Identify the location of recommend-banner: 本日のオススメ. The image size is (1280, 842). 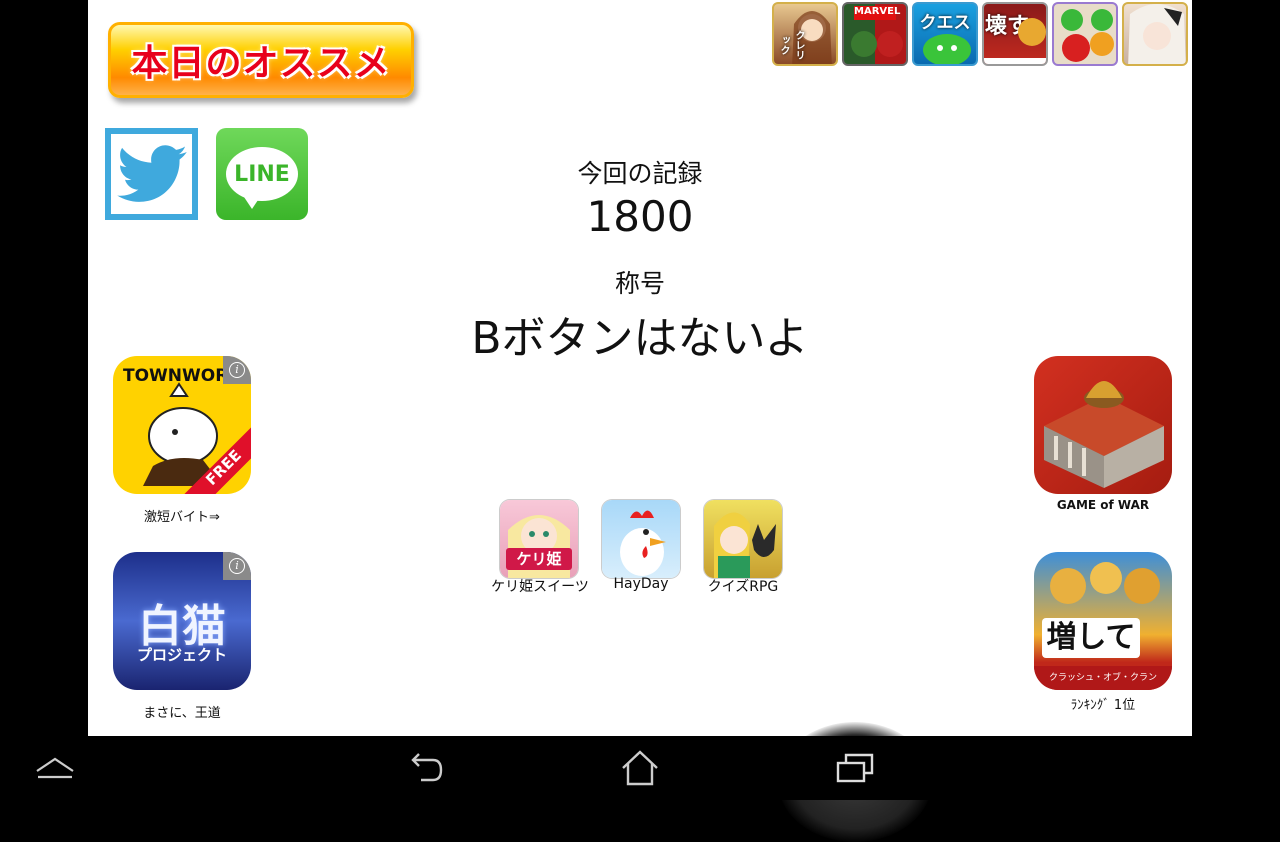
(261, 60).